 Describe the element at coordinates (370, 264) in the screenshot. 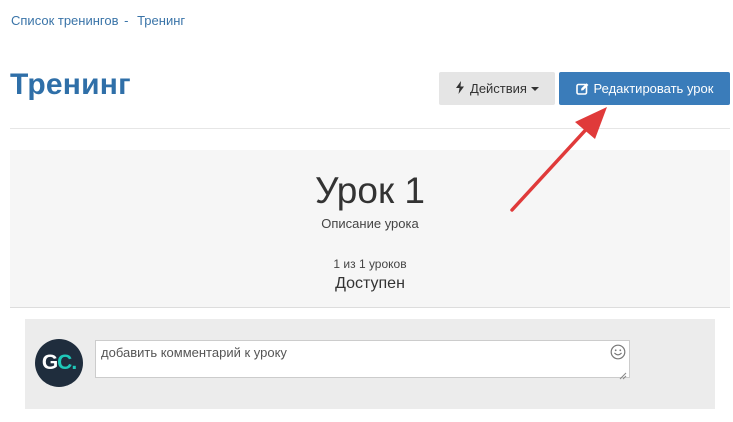

I see `lesson-progress: 1 из 1 уроков` at that location.